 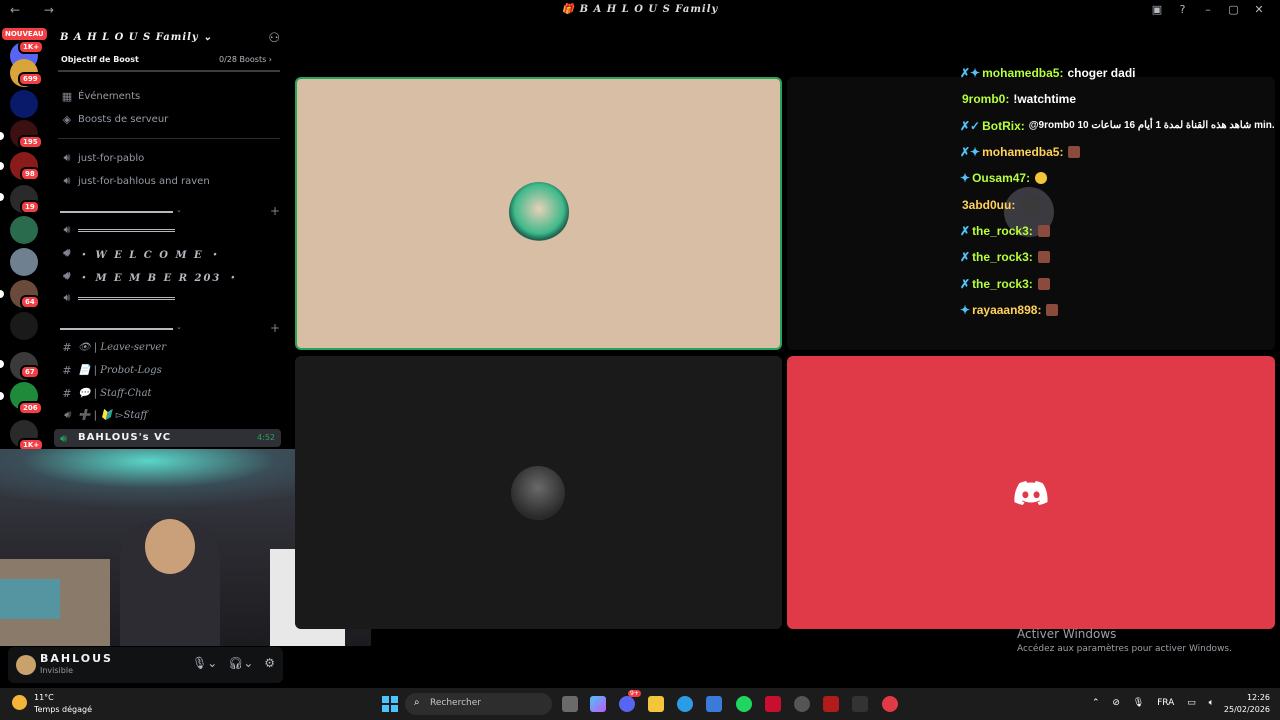 I want to click on server-header: B A H L O U S Family ⌄ ⚇, so click(x=169, y=41).